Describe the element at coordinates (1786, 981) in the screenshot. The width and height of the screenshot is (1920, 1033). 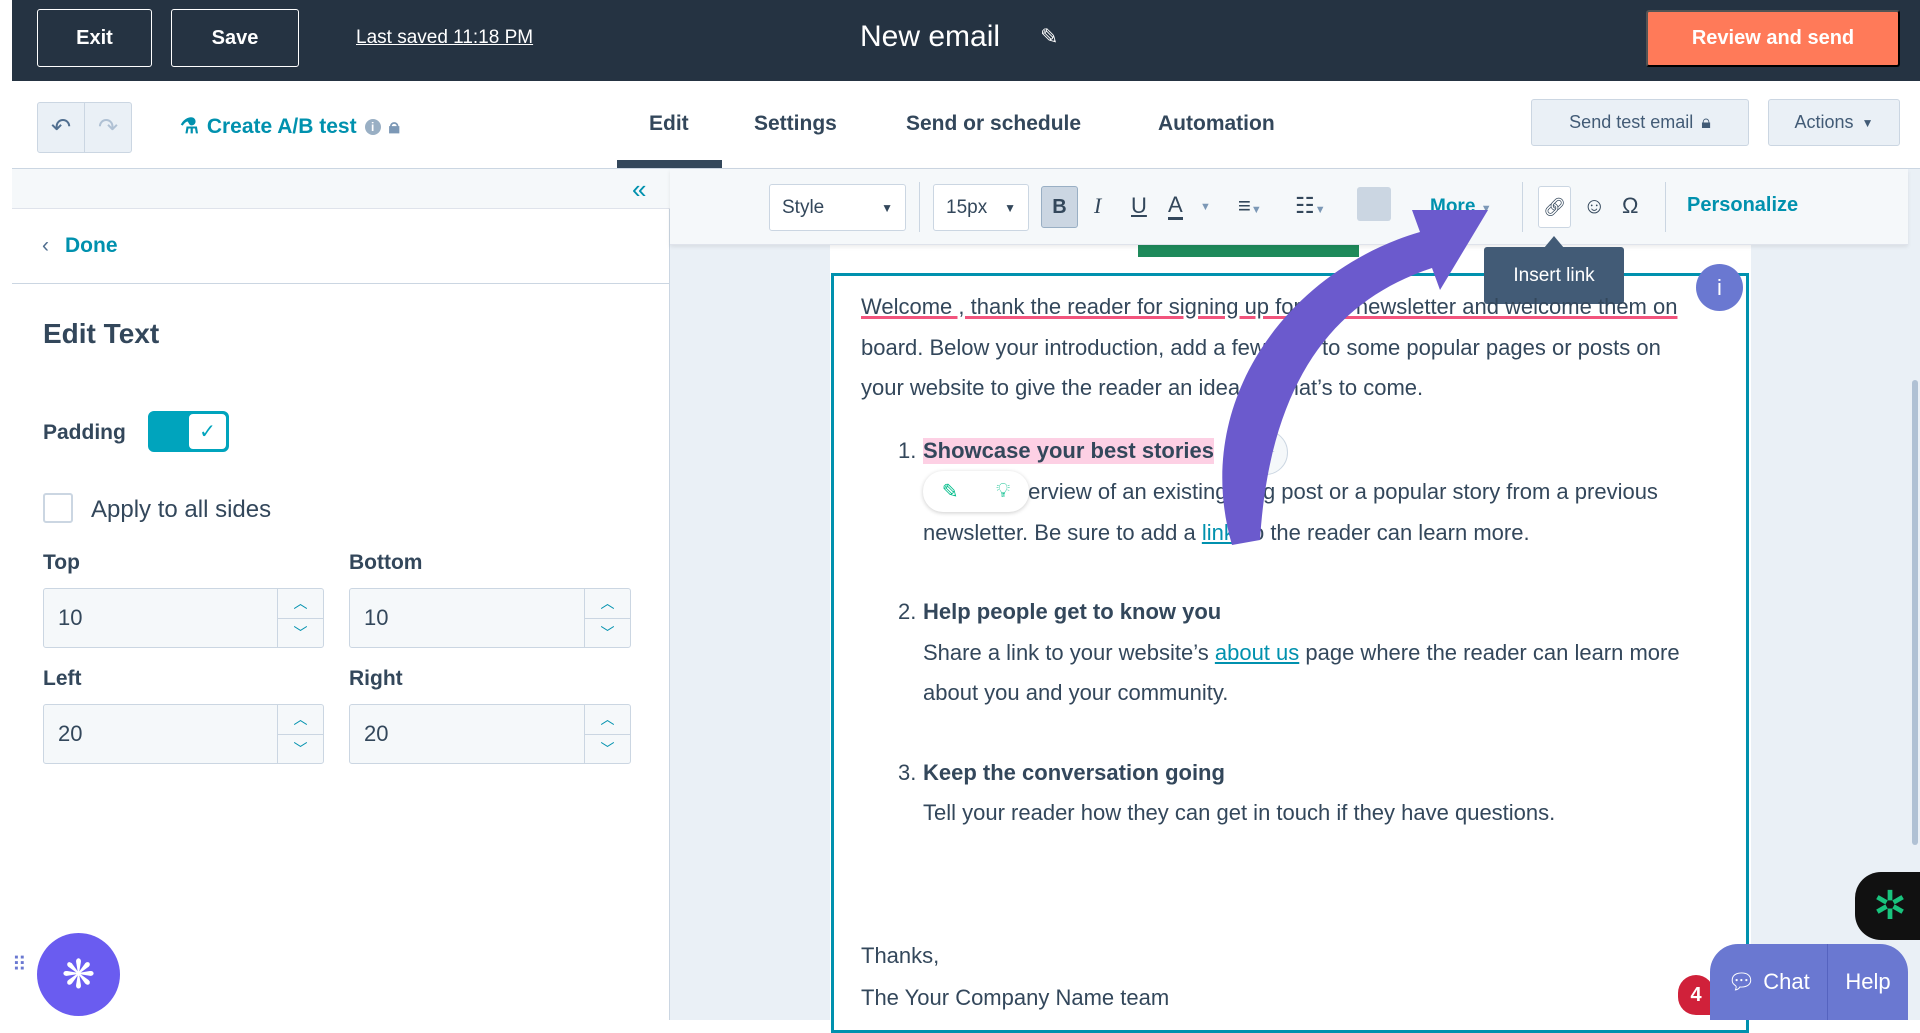
I see `chat-label: Chat` at that location.